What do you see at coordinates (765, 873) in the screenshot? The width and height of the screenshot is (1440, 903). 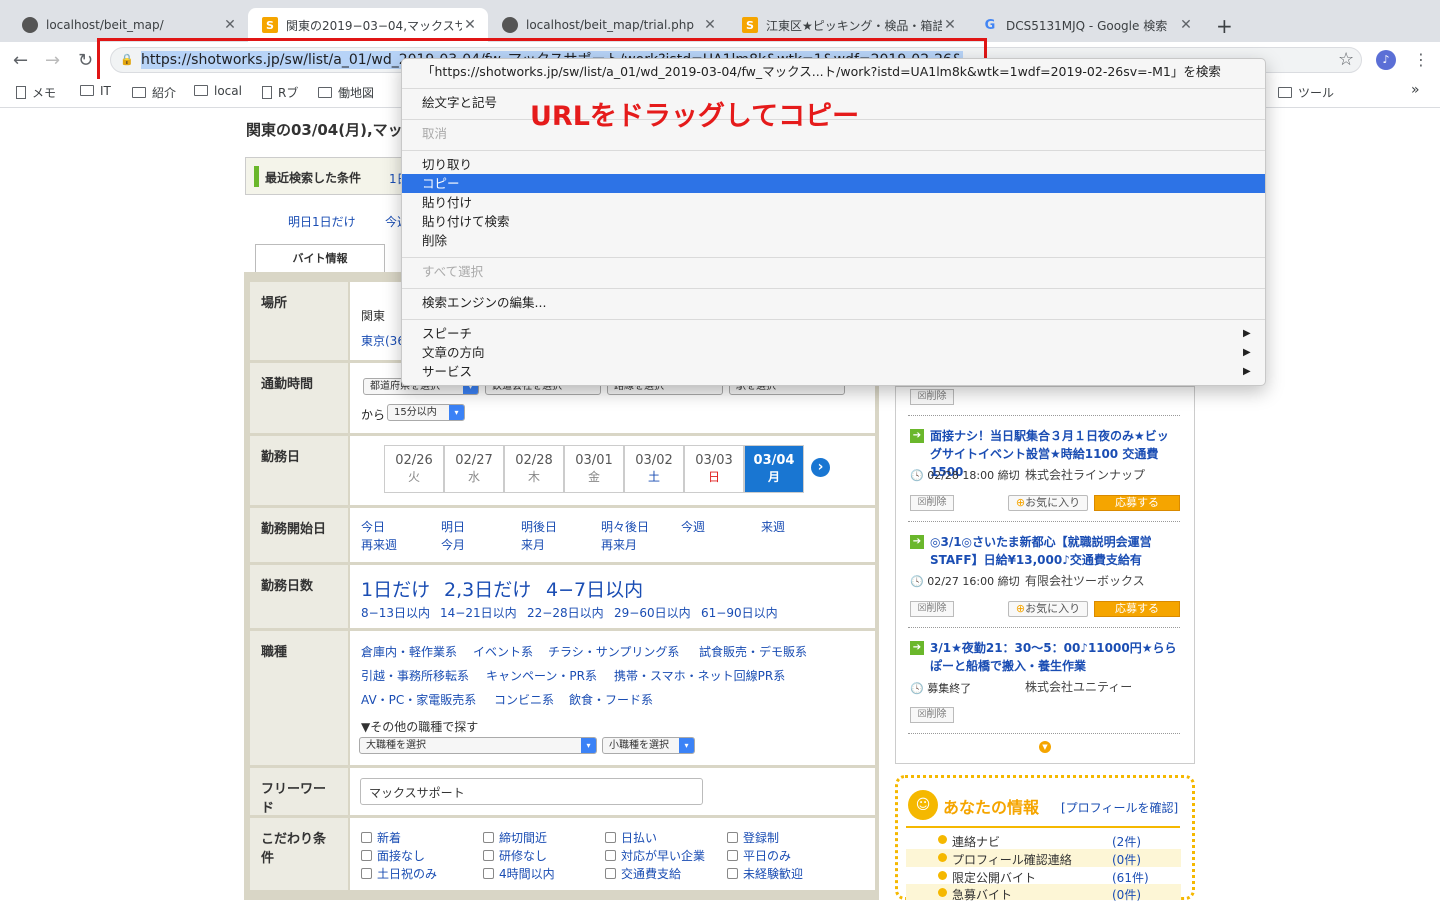 I see `condition-checkbox: 未経験歓迎` at bounding box center [765, 873].